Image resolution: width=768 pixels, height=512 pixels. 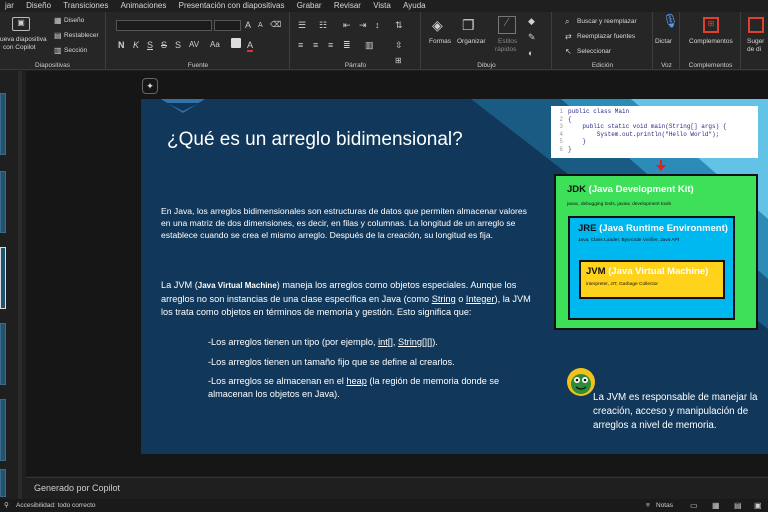 What do you see at coordinates (164, 45) in the screenshot?
I see `strikethrough-button: S` at bounding box center [164, 45].